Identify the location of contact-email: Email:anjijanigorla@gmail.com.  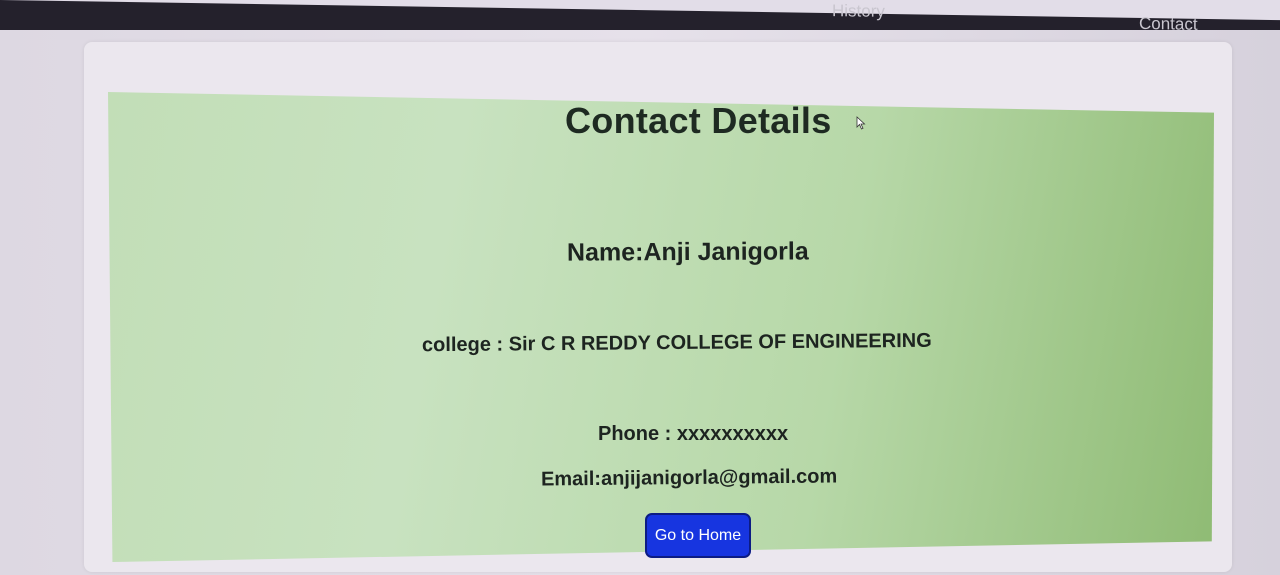
(689, 478).